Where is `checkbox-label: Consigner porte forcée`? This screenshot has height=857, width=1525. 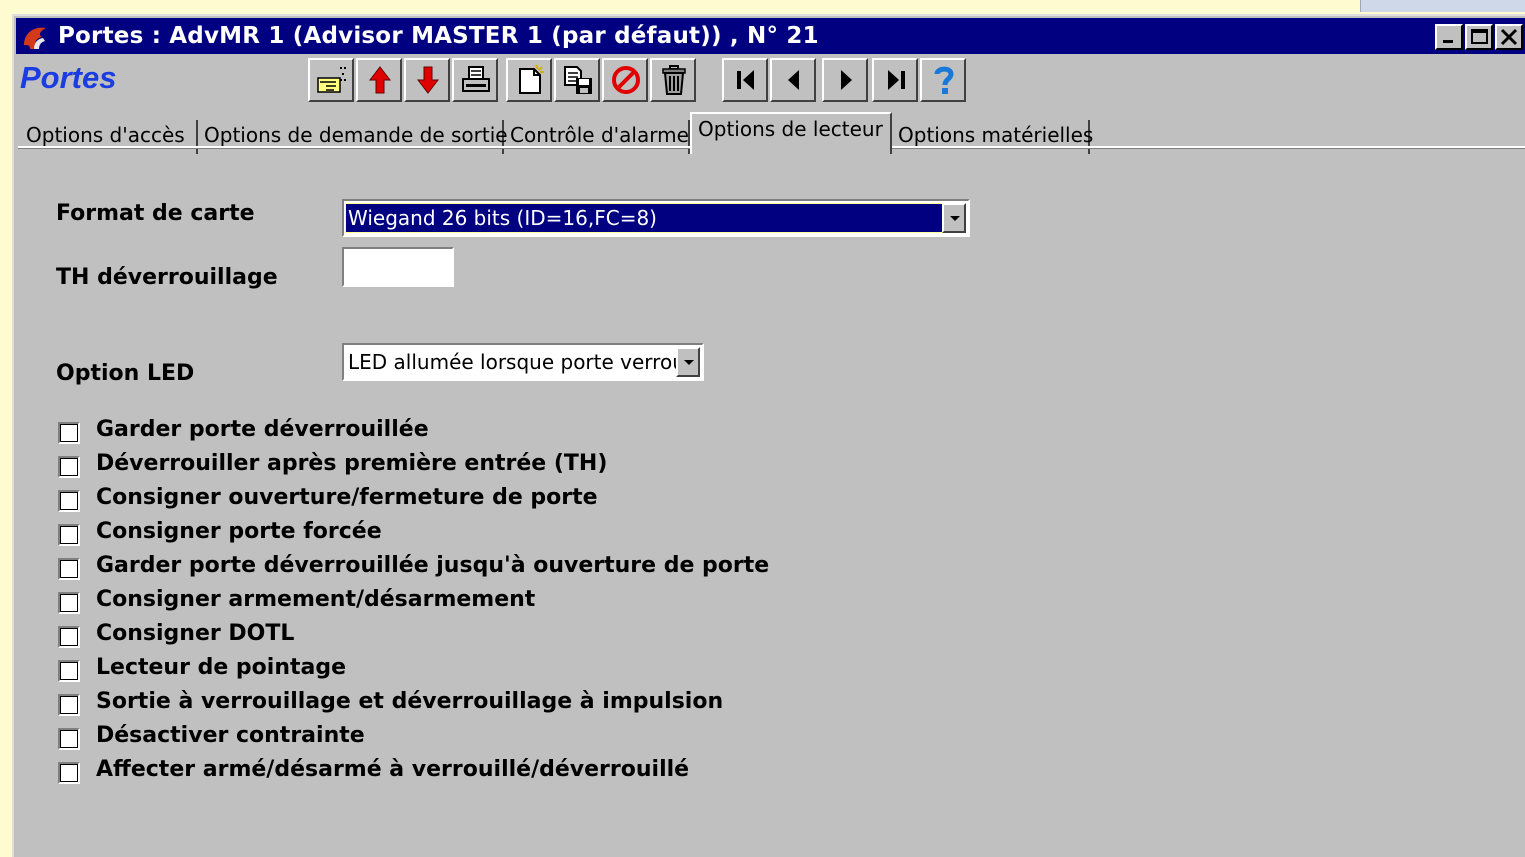
checkbox-label: Consigner porte forcée is located at coordinates (239, 531).